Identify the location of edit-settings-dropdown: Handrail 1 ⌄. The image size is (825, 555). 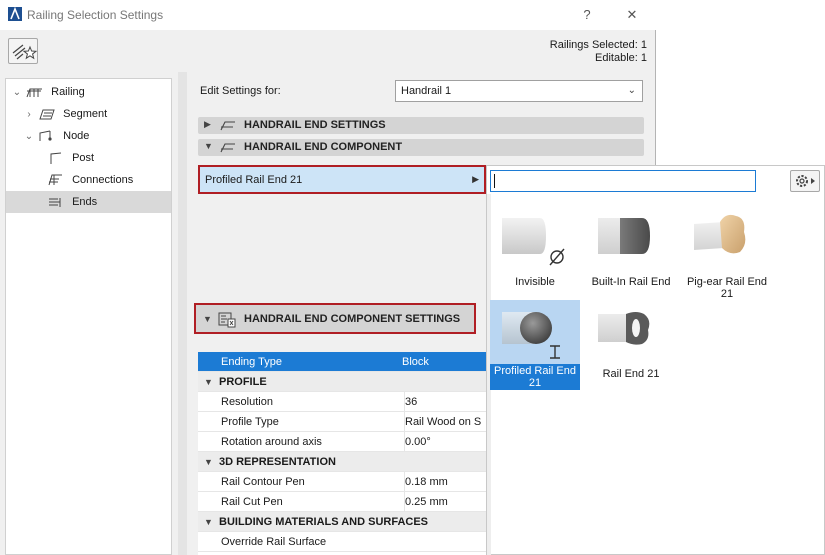
(519, 91).